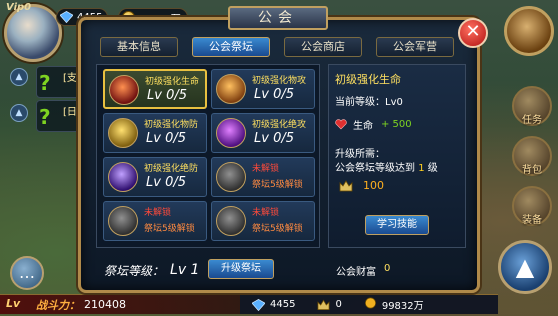 The height and width of the screenshot is (316, 558). What do you see at coordinates (532, 120) in the screenshot?
I see `quest-button-label: 任务` at bounding box center [532, 120].